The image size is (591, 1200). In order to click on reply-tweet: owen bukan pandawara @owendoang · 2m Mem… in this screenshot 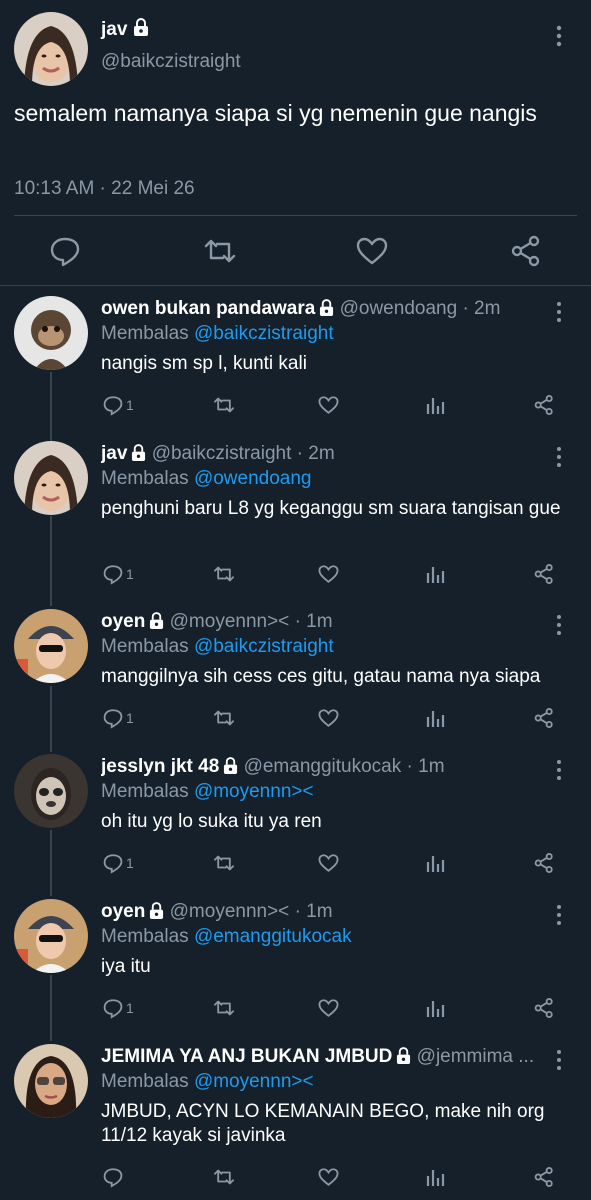, I will do `click(295, 358)`.